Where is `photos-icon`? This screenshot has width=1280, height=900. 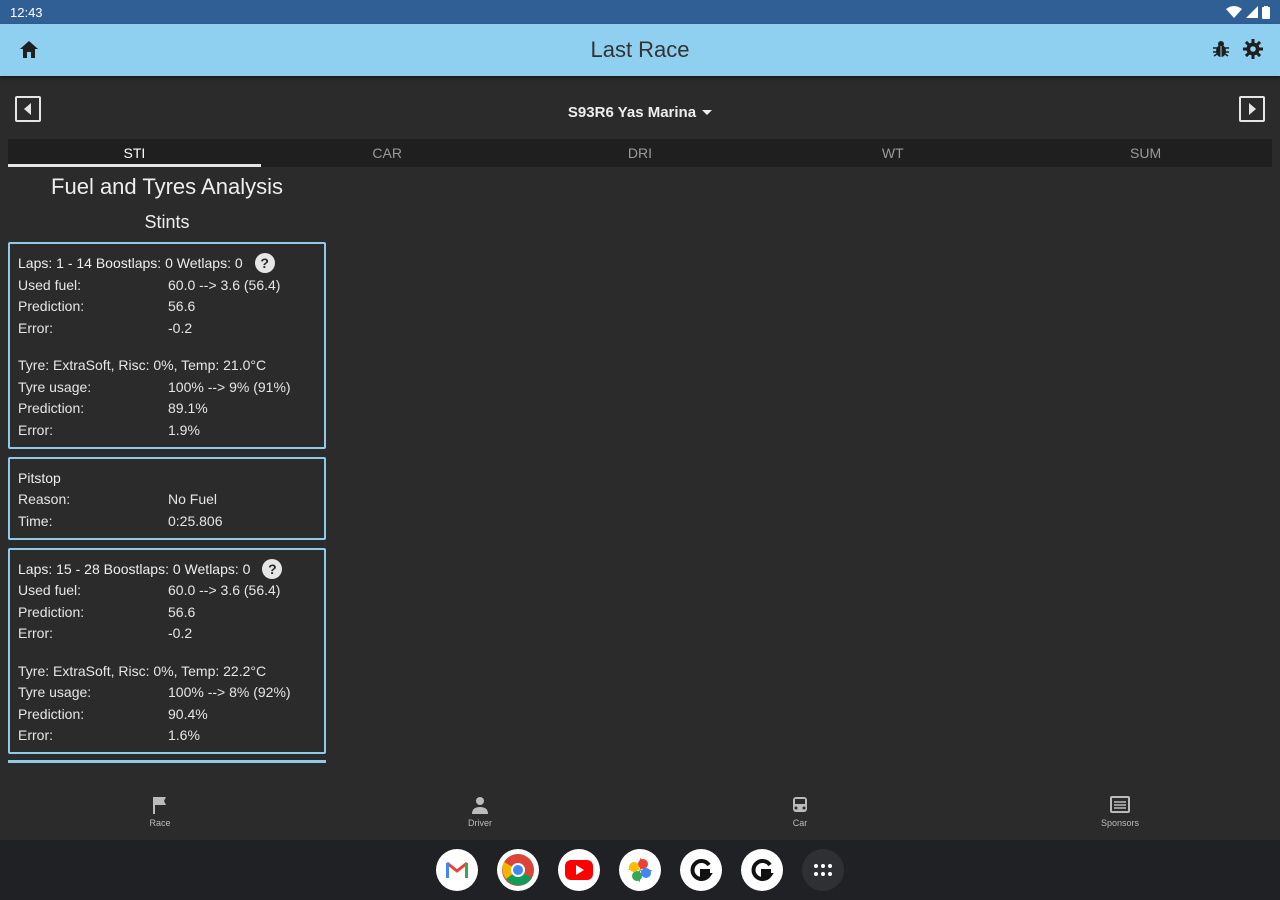 photos-icon is located at coordinates (640, 870).